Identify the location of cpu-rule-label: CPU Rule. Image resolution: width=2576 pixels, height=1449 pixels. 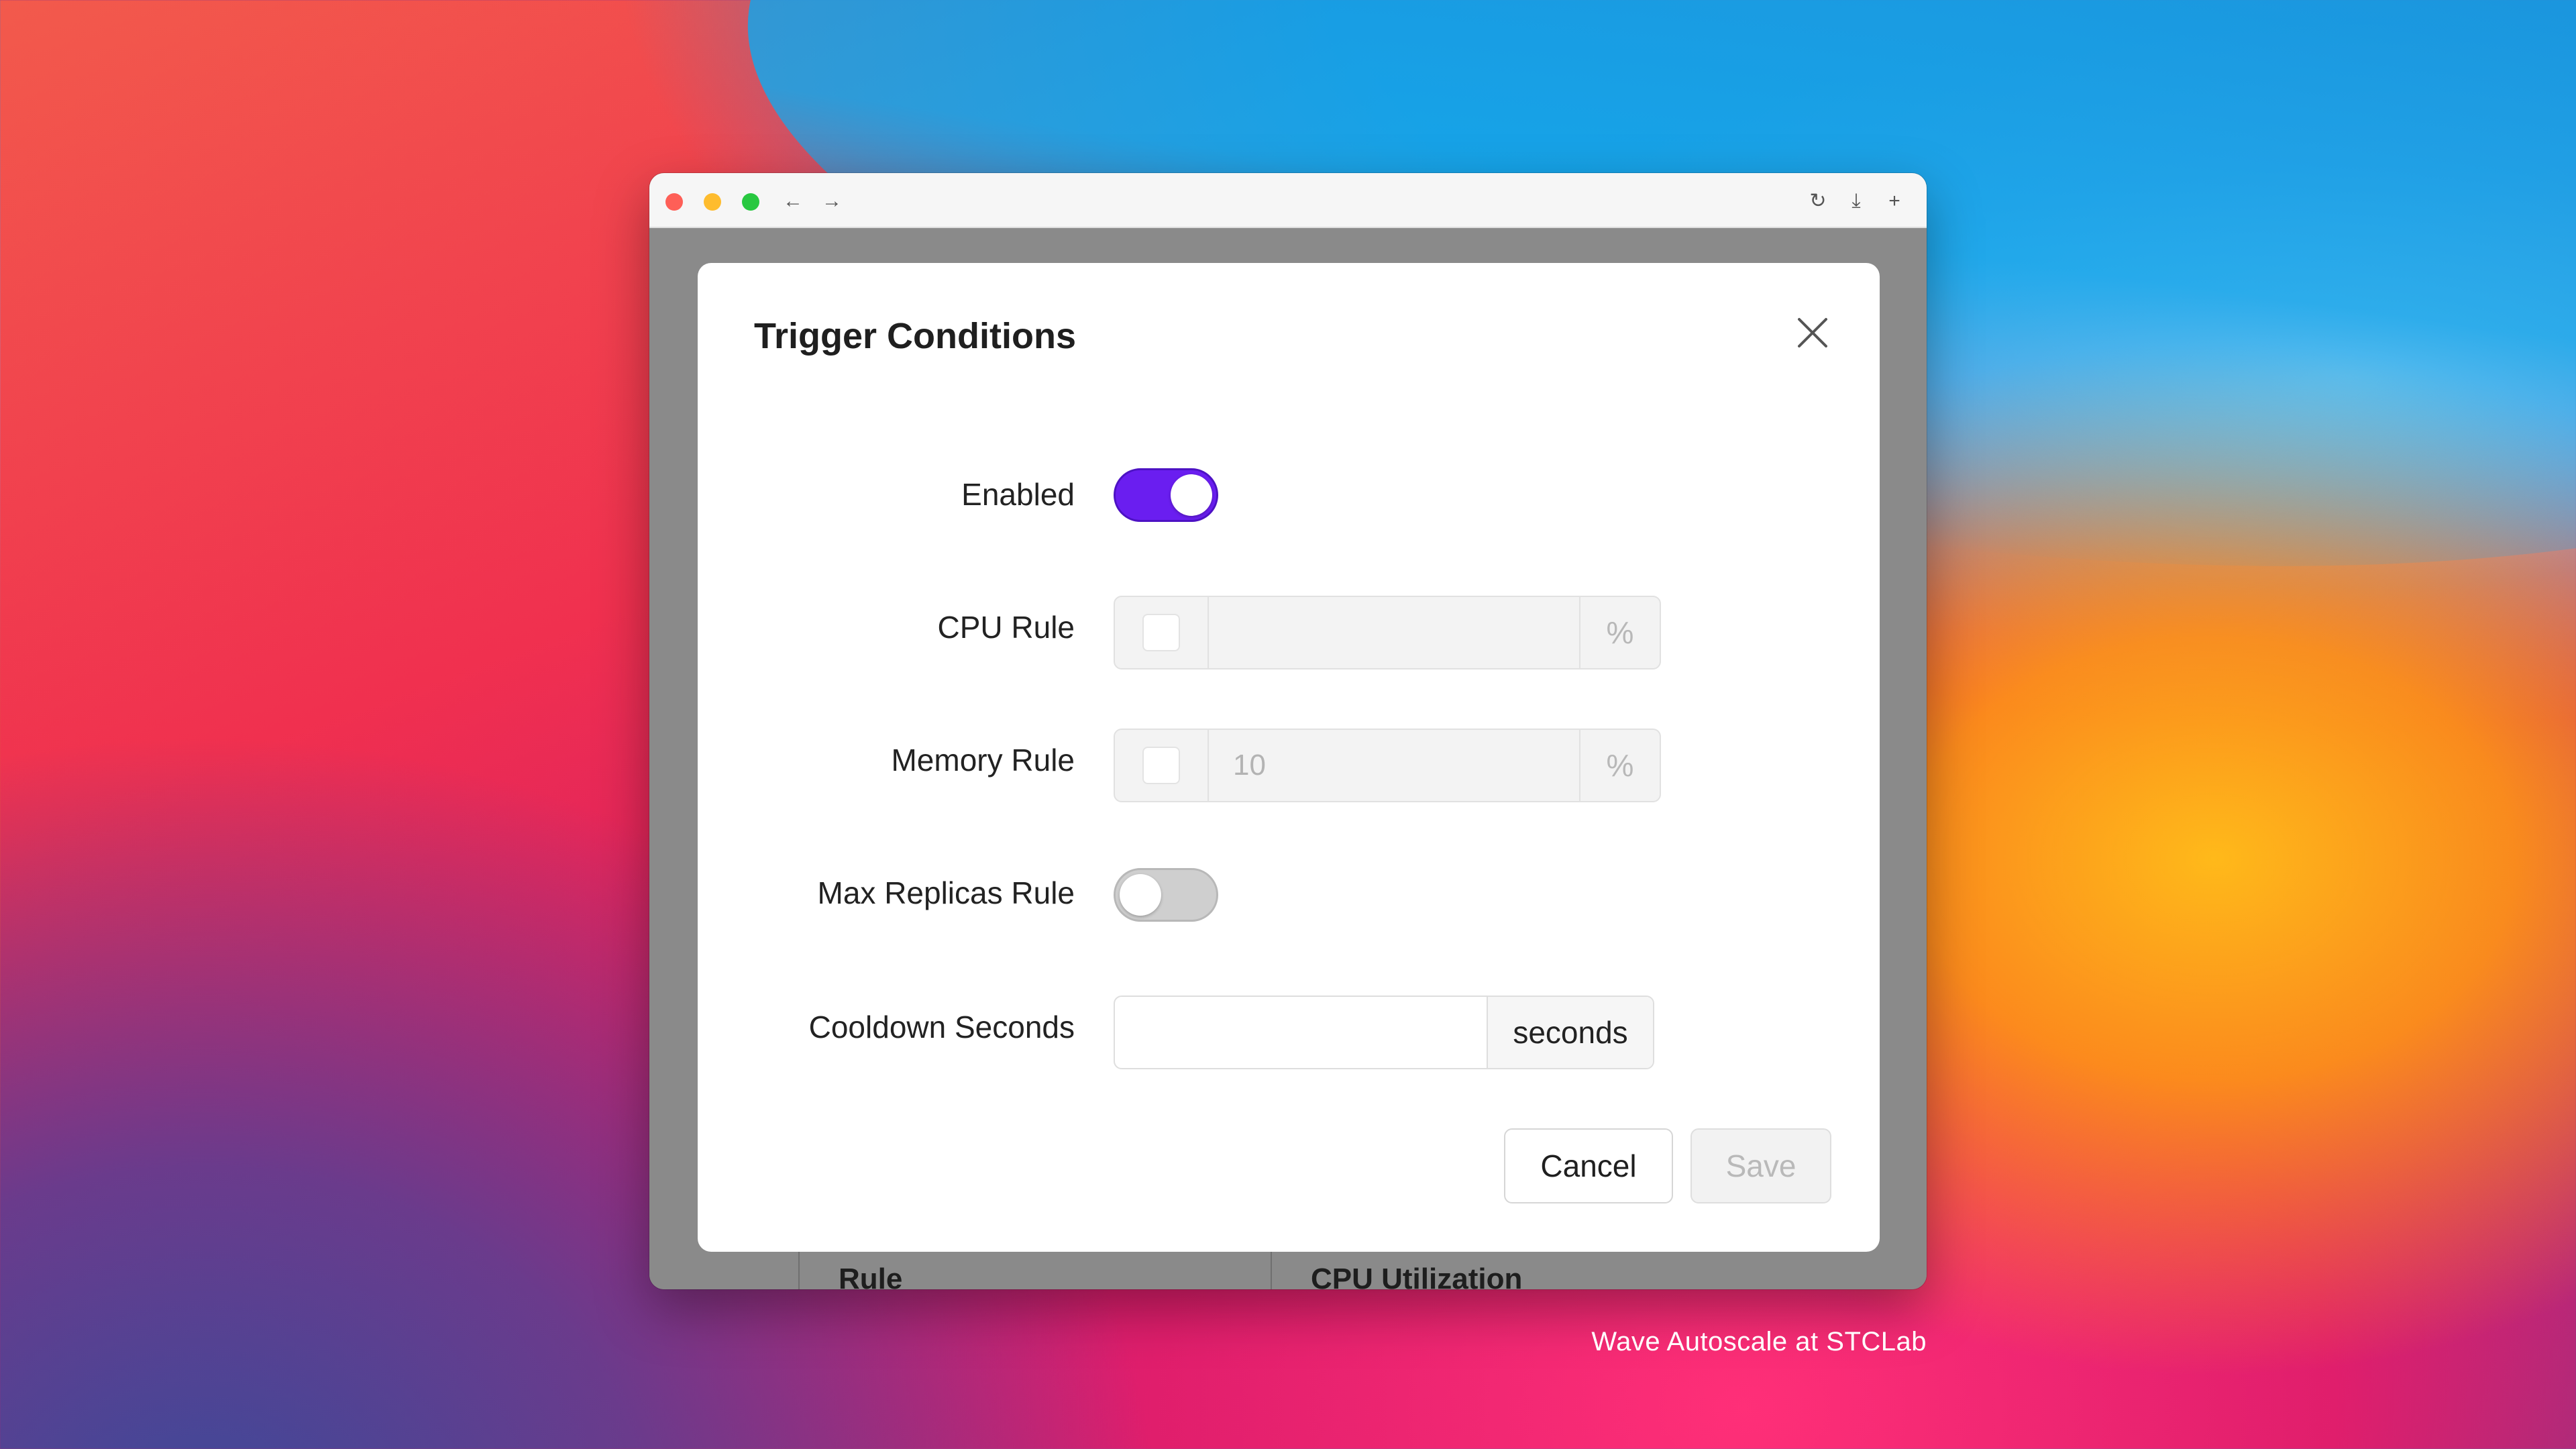
(1006, 627).